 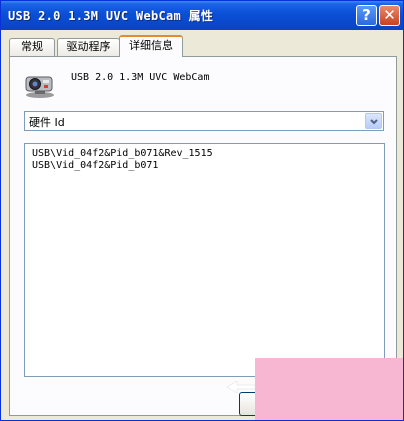 I want to click on title-bar: USB 2.0 1.3M UVC WebCam 属性 ? ✕, so click(x=202, y=15).